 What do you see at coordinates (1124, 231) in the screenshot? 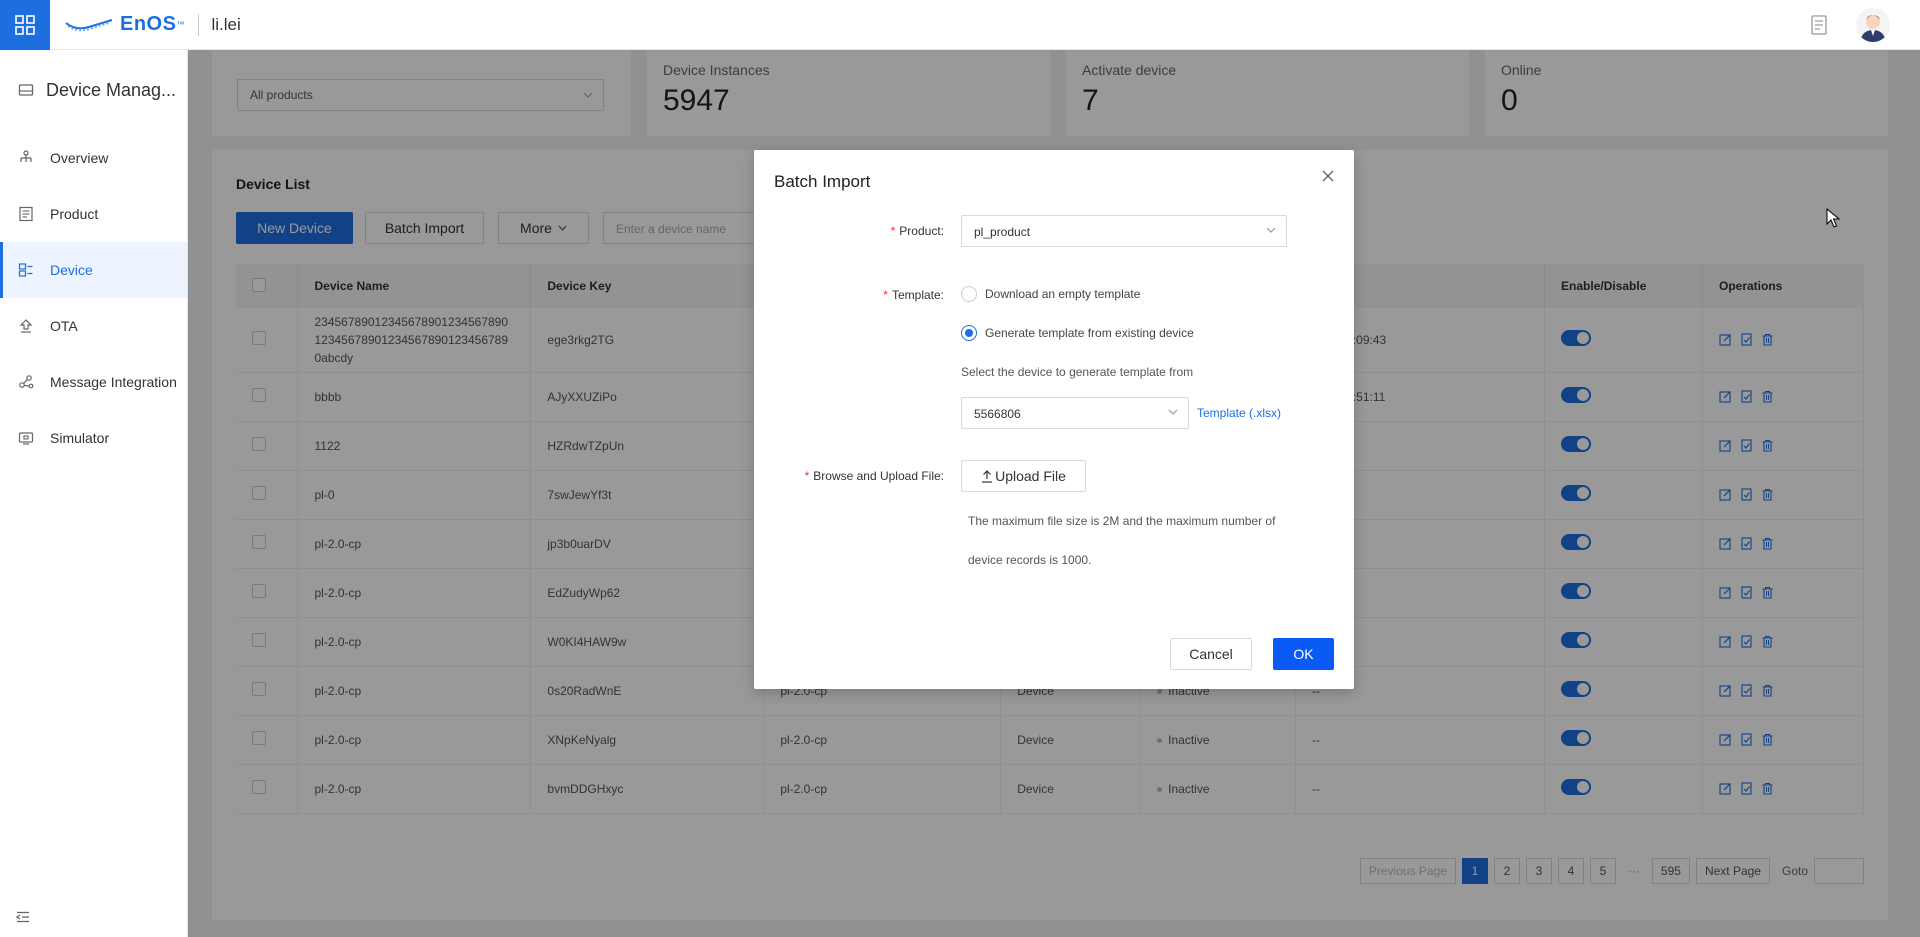
I see `product-select: pl_product` at bounding box center [1124, 231].